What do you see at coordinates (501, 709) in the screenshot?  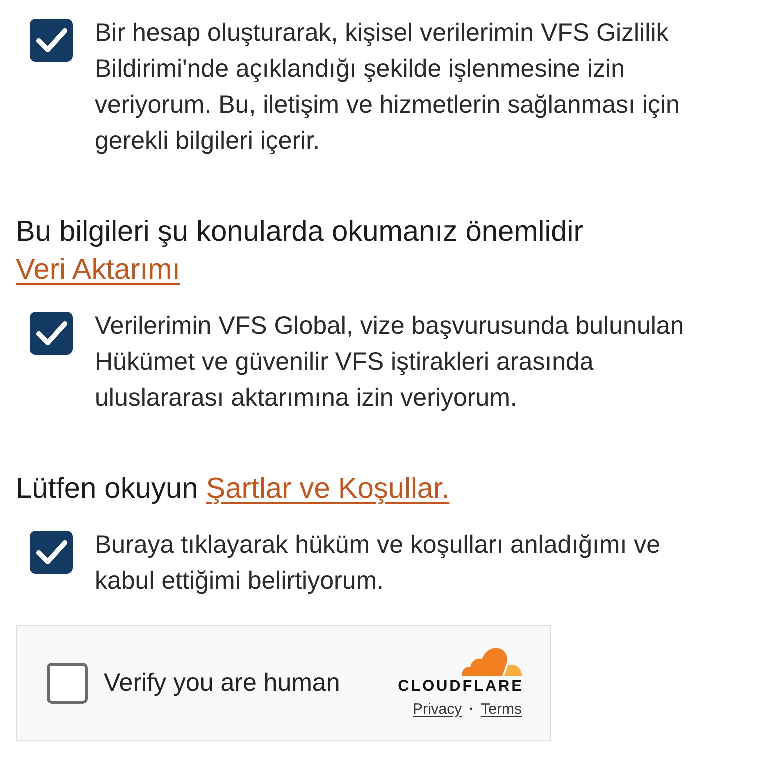 I see `footer-link: Terms` at bounding box center [501, 709].